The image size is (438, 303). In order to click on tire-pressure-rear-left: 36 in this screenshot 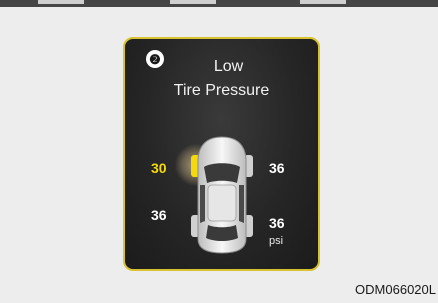, I will do `click(159, 215)`.